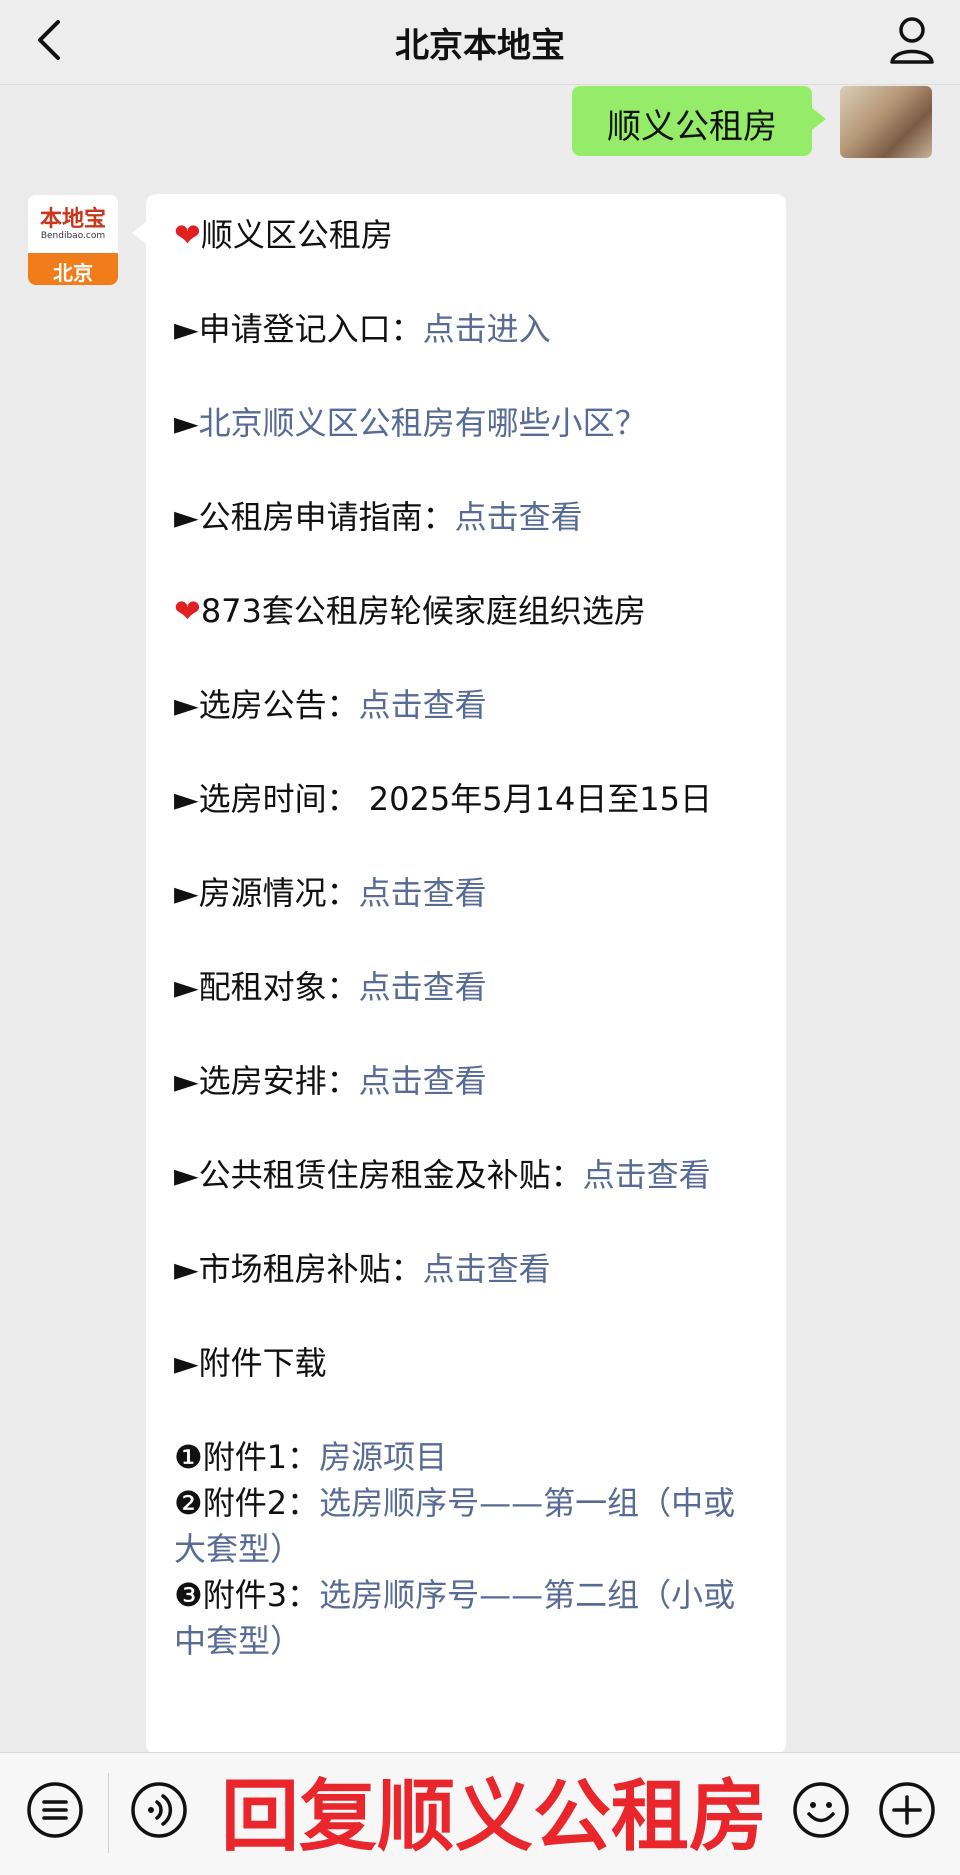  I want to click on notice-link: 点击查看, so click(423, 705).